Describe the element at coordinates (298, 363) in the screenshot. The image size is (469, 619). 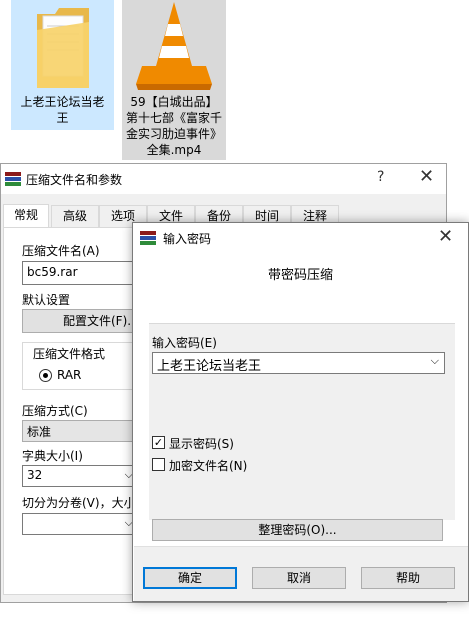
I see `password-input: 上老王论坛当老王 ⌵` at that location.